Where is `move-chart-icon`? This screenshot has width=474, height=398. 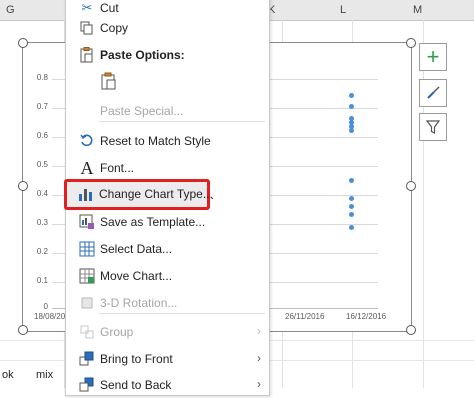 move-chart-icon is located at coordinates (87, 276).